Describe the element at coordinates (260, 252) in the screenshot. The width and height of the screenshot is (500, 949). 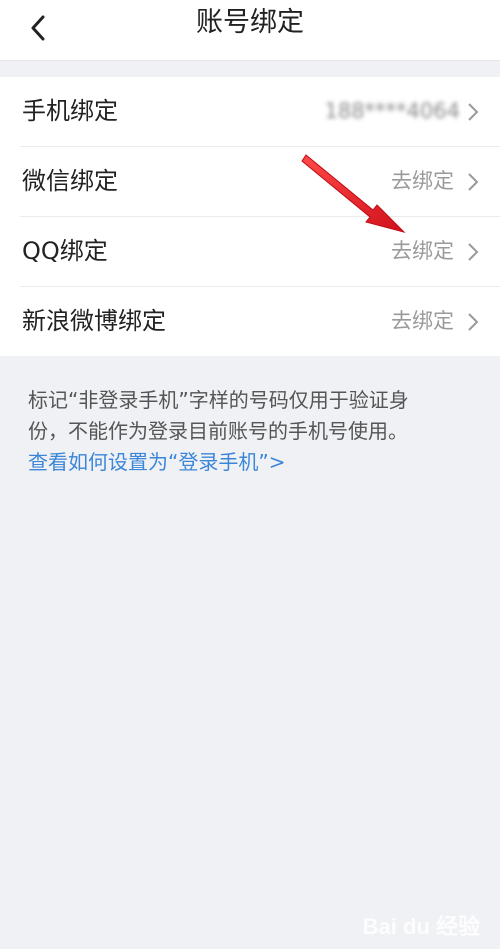
I see `qq-binding-row: QQ绑定 去绑定` at that location.